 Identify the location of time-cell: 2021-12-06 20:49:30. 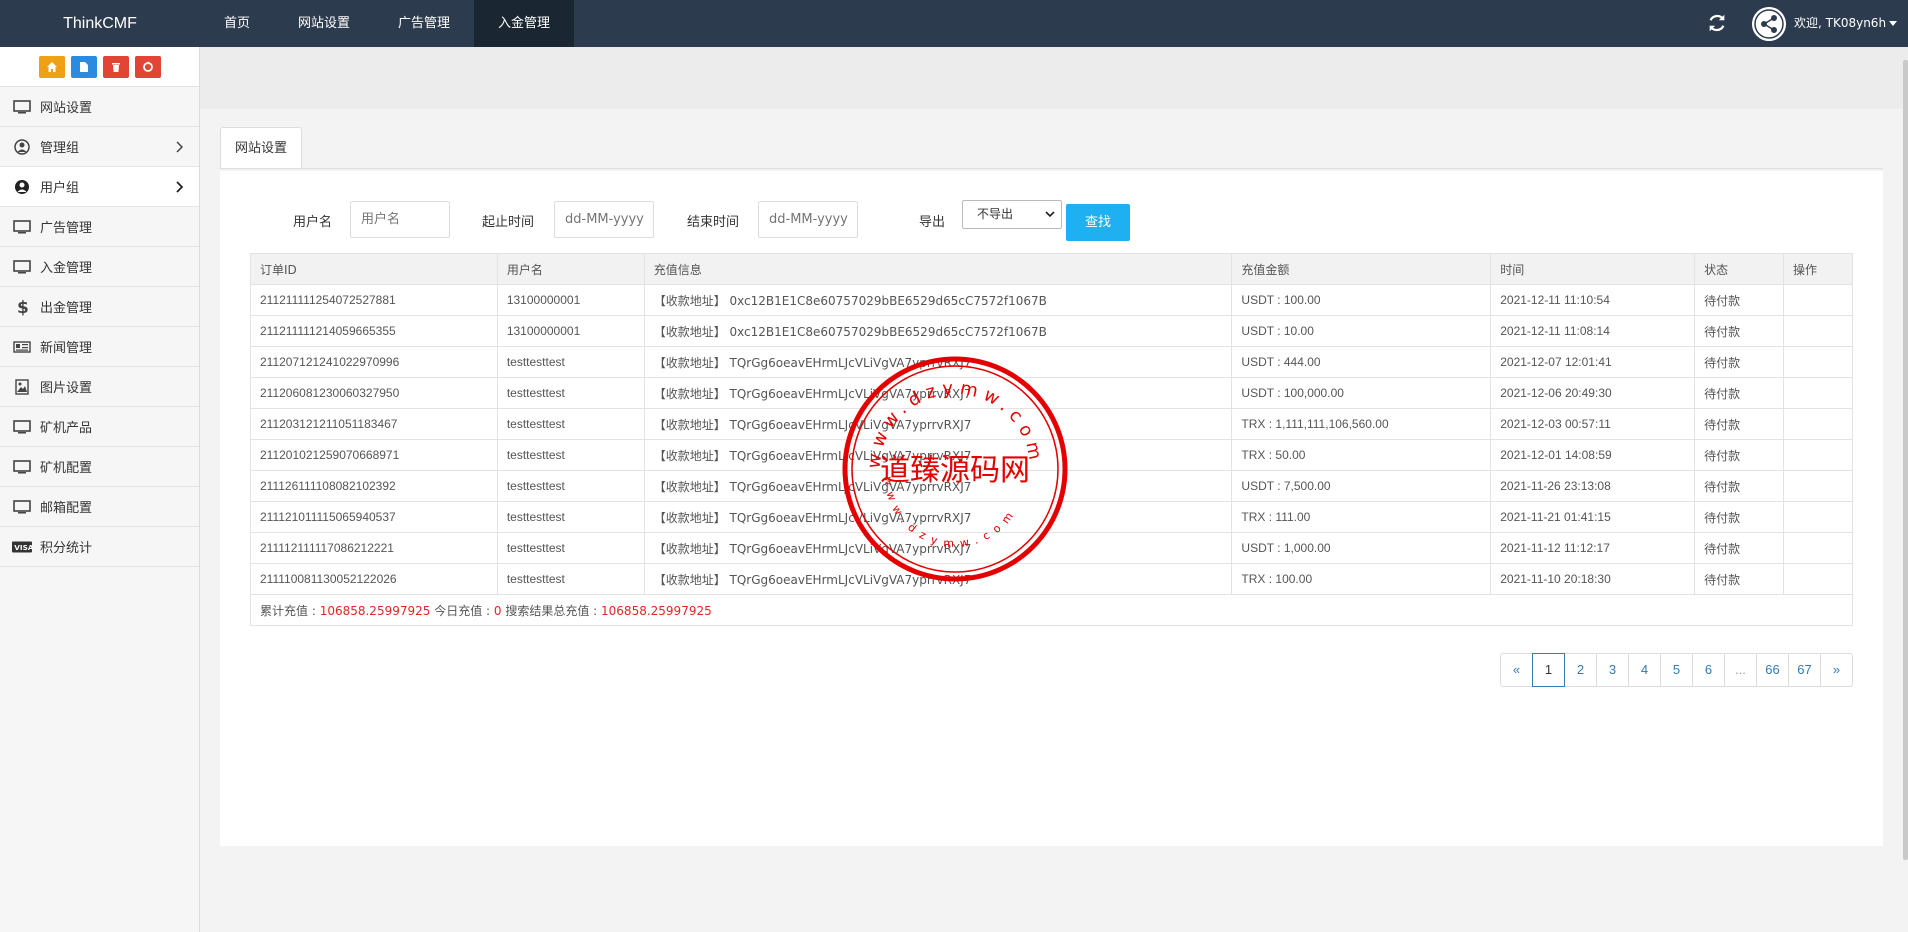
(1593, 393).